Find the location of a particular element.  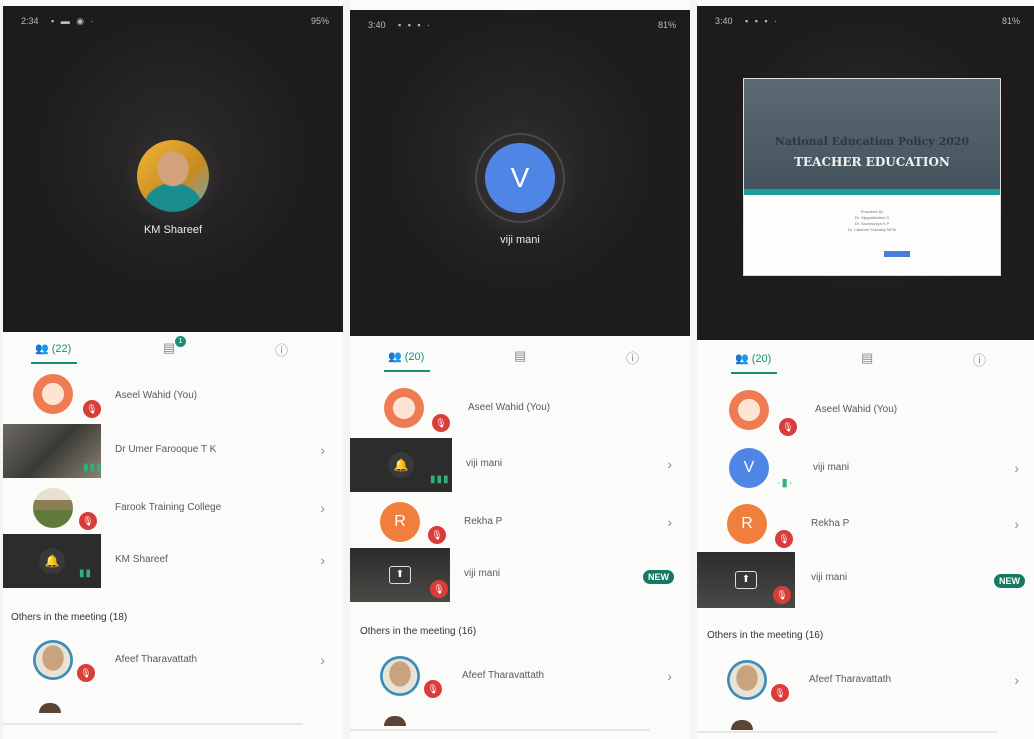

meeting-tabs: 👥 (20) ▤ ⓘ is located at coordinates (865, 359).